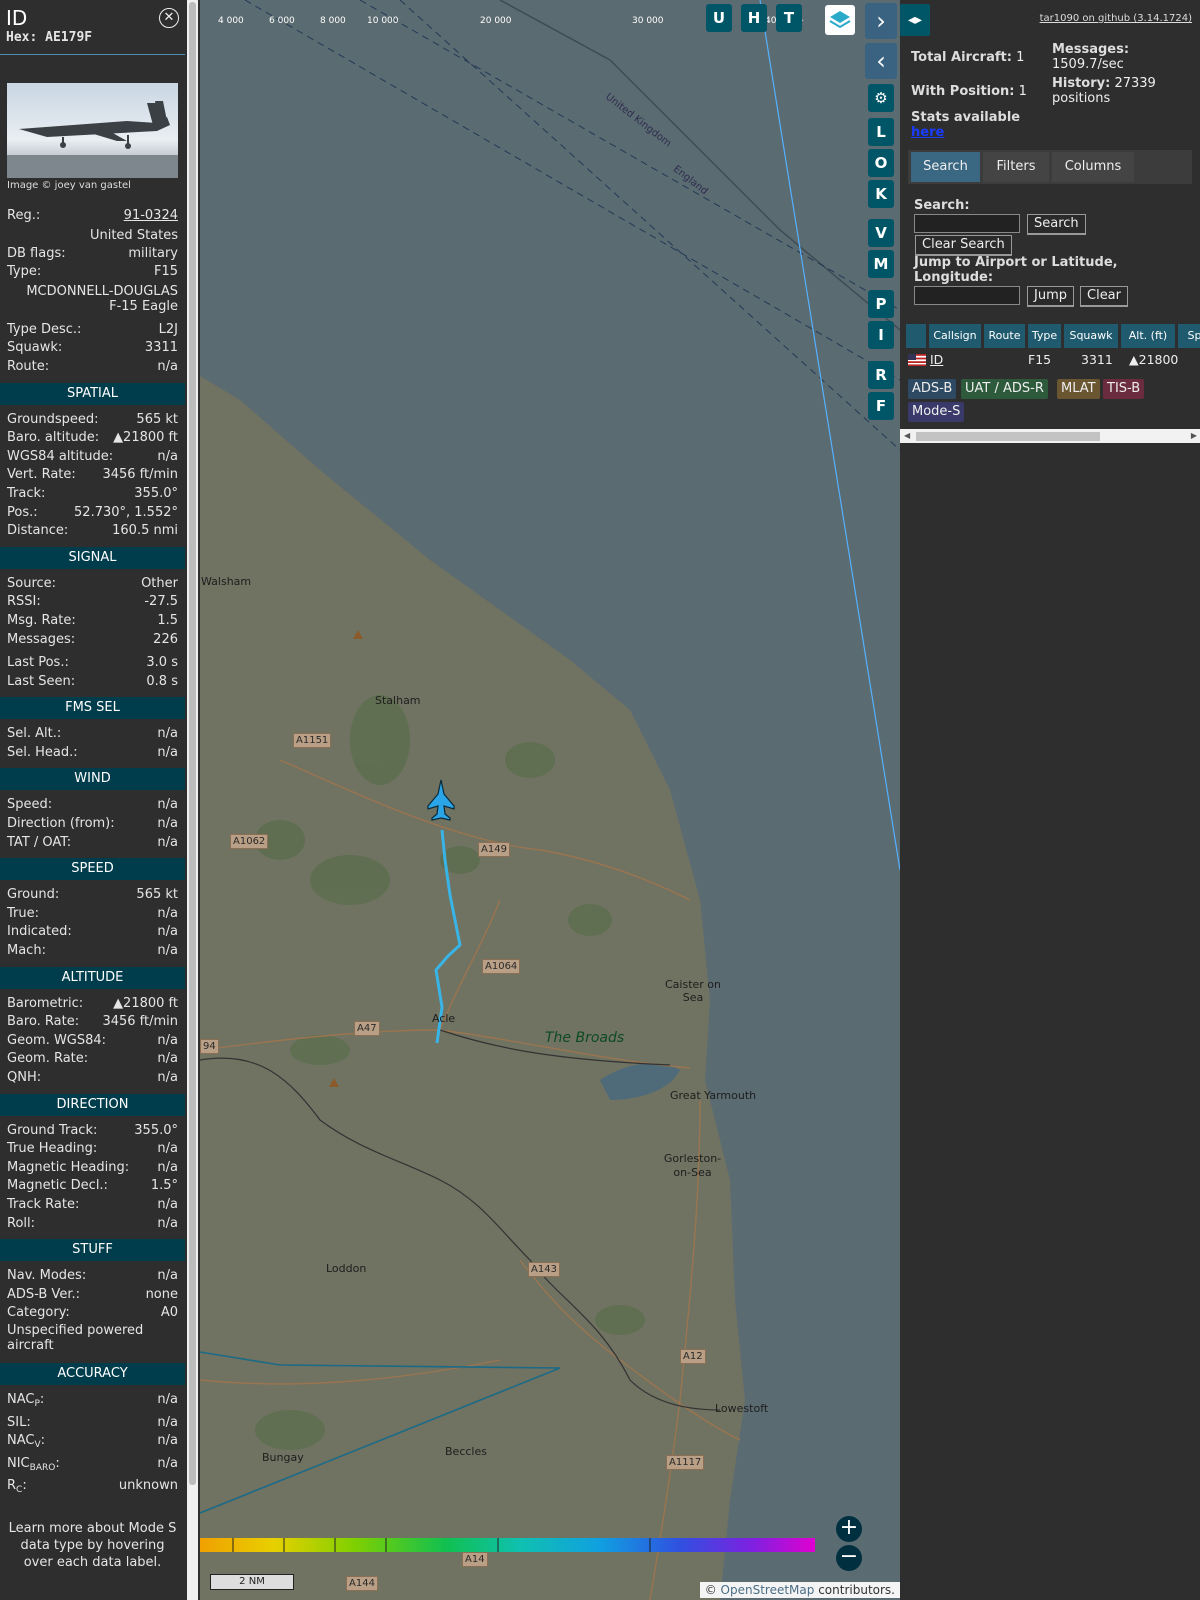  I want to click on road-a12: A12, so click(693, 1356).